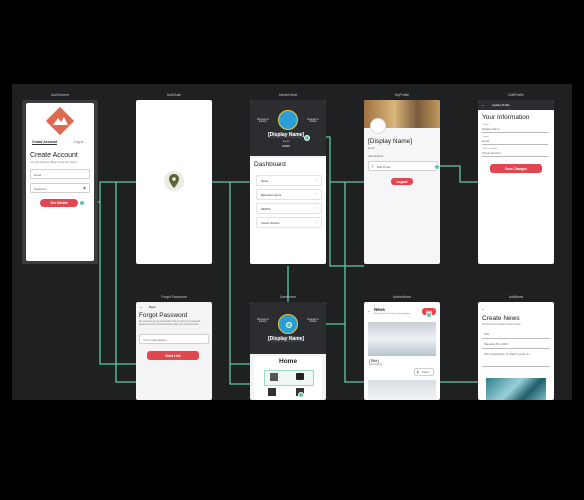 This screenshot has width=584, height=500. I want to click on frame-label-adminhome: AdminHome, so click(288, 95).